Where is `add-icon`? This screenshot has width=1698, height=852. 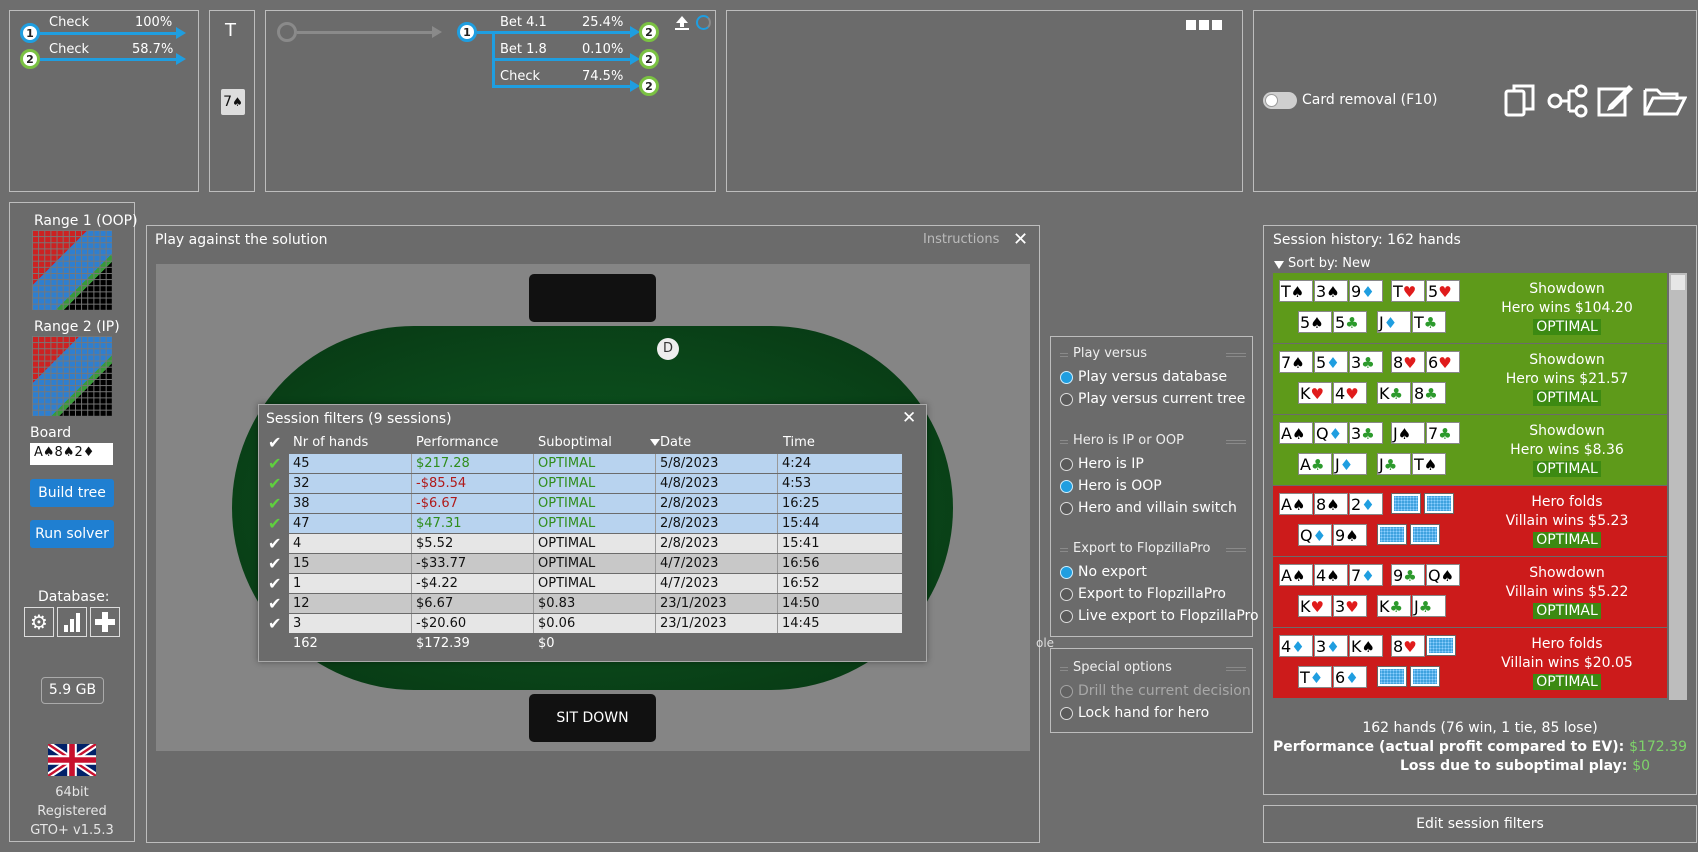
add-icon is located at coordinates (105, 622).